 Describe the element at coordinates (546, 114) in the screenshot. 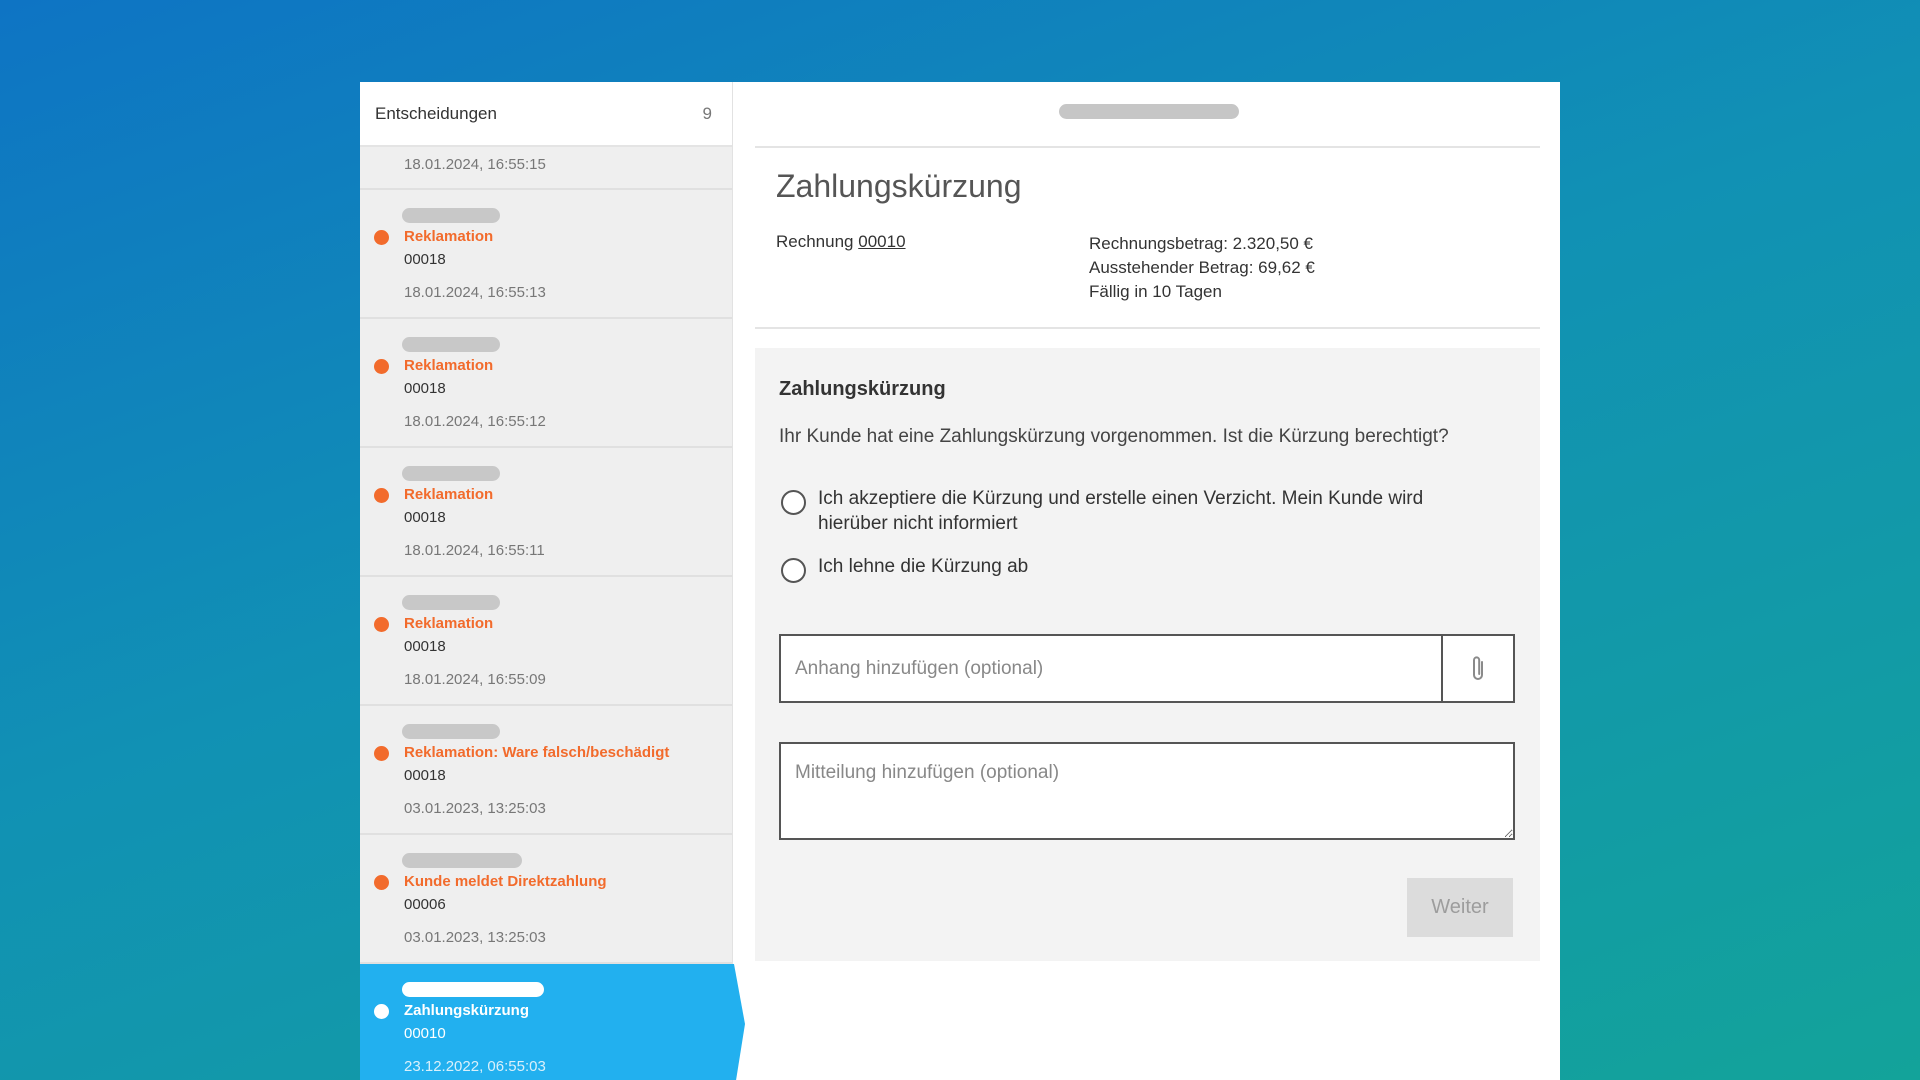

I see `sidebar-header: Entscheidungen 9` at that location.